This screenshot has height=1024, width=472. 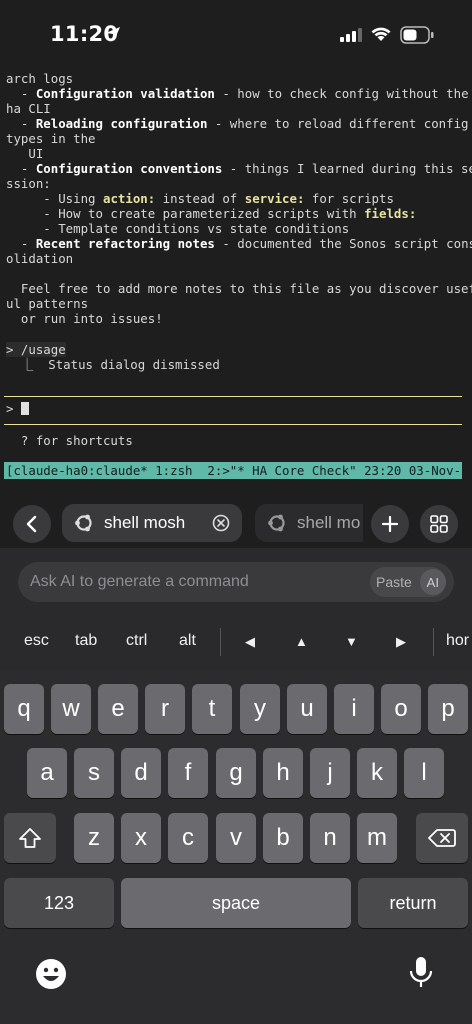 What do you see at coordinates (442, 838) in the screenshot?
I see `backspace-key` at bounding box center [442, 838].